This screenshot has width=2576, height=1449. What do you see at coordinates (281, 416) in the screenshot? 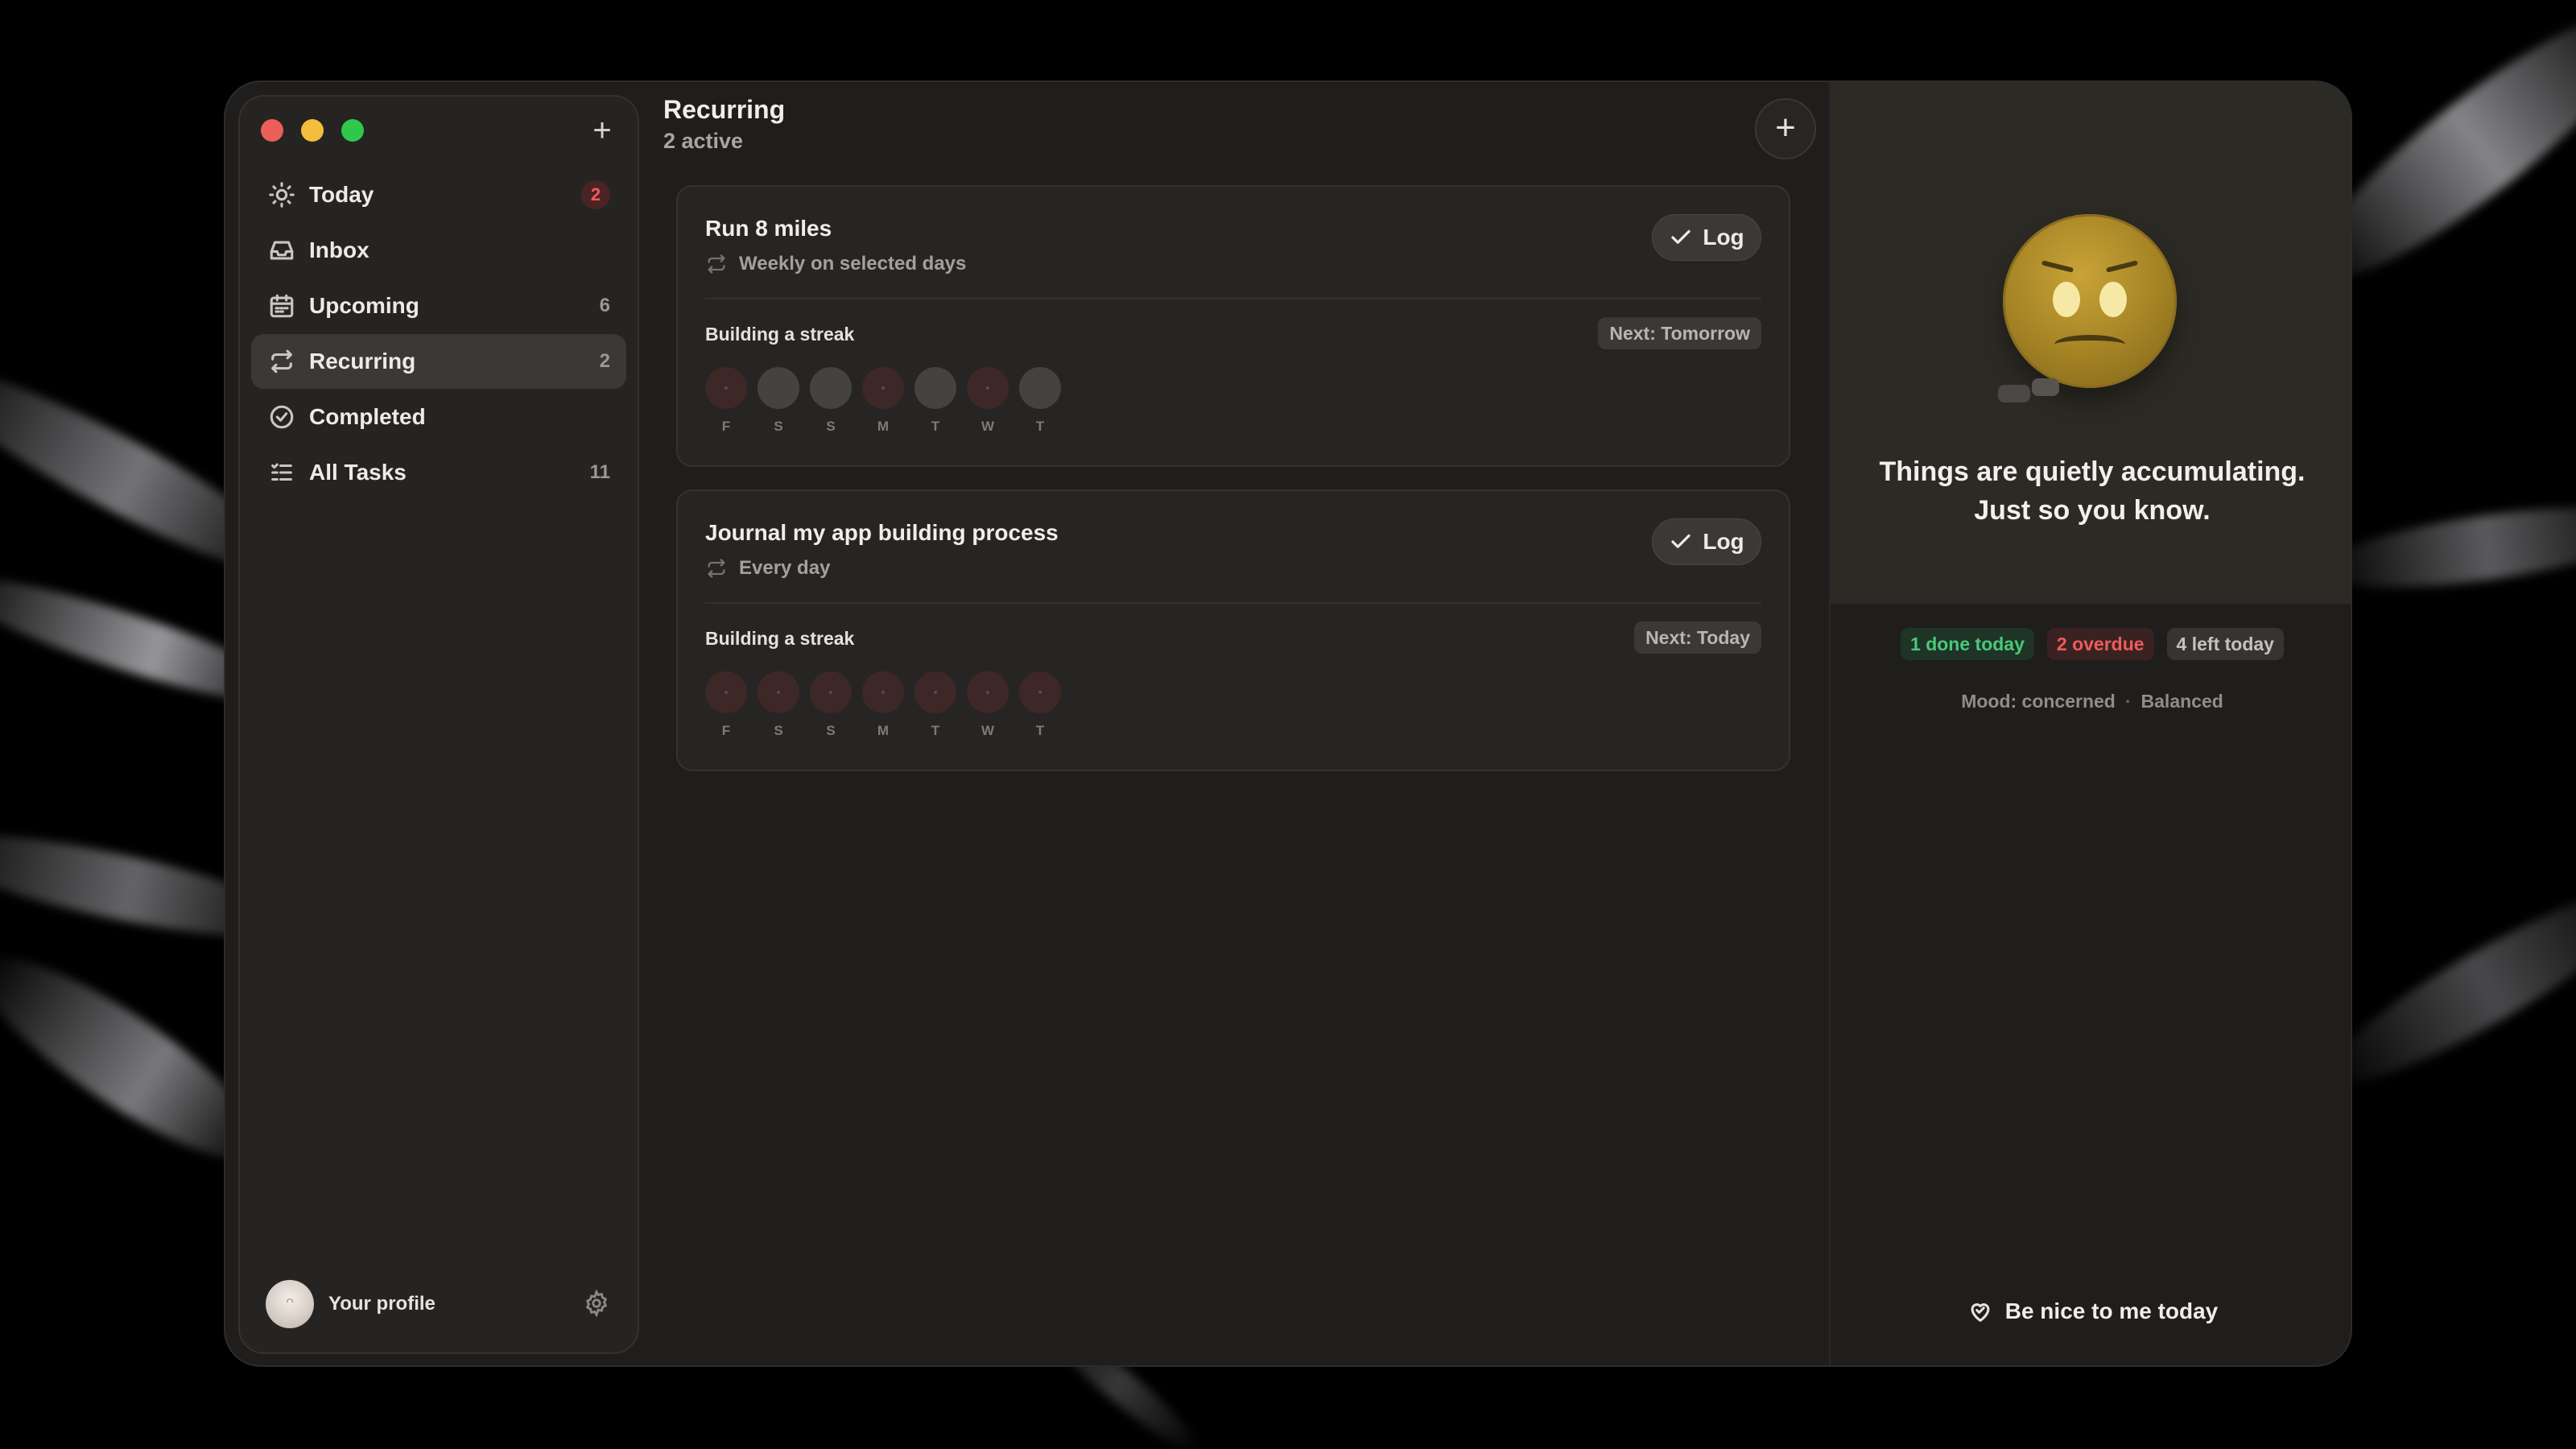
I see `check-circle-icon` at bounding box center [281, 416].